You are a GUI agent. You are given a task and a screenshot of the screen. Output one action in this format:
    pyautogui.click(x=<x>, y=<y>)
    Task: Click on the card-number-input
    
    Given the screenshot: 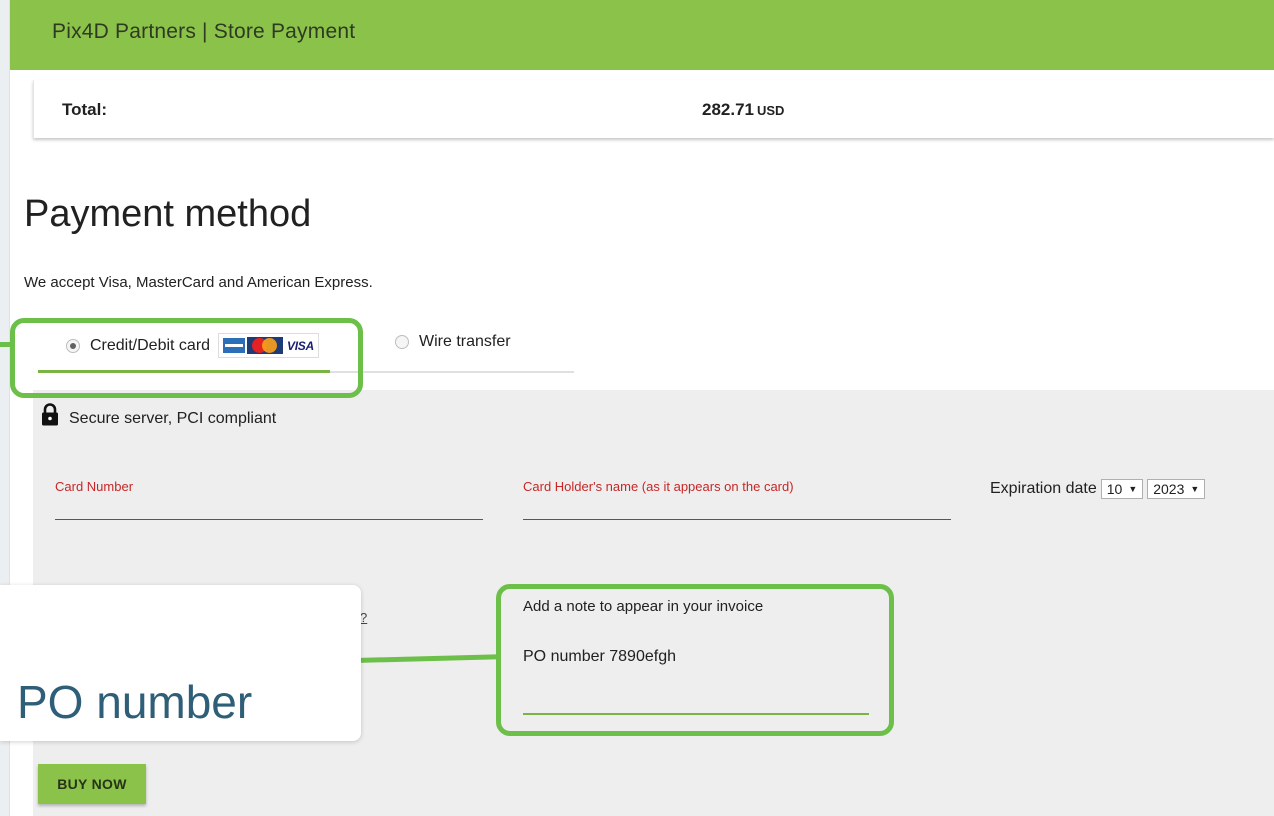 What is the action you would take?
    pyautogui.click(x=269, y=519)
    